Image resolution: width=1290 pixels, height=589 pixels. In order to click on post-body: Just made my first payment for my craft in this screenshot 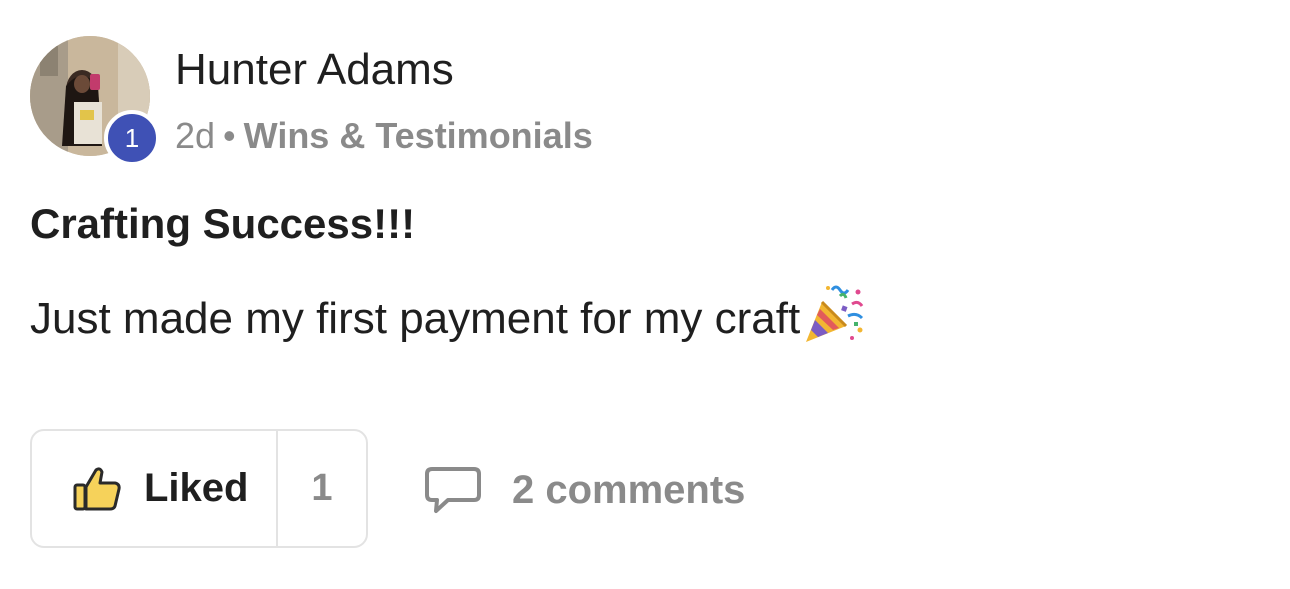, I will do `click(448, 315)`.